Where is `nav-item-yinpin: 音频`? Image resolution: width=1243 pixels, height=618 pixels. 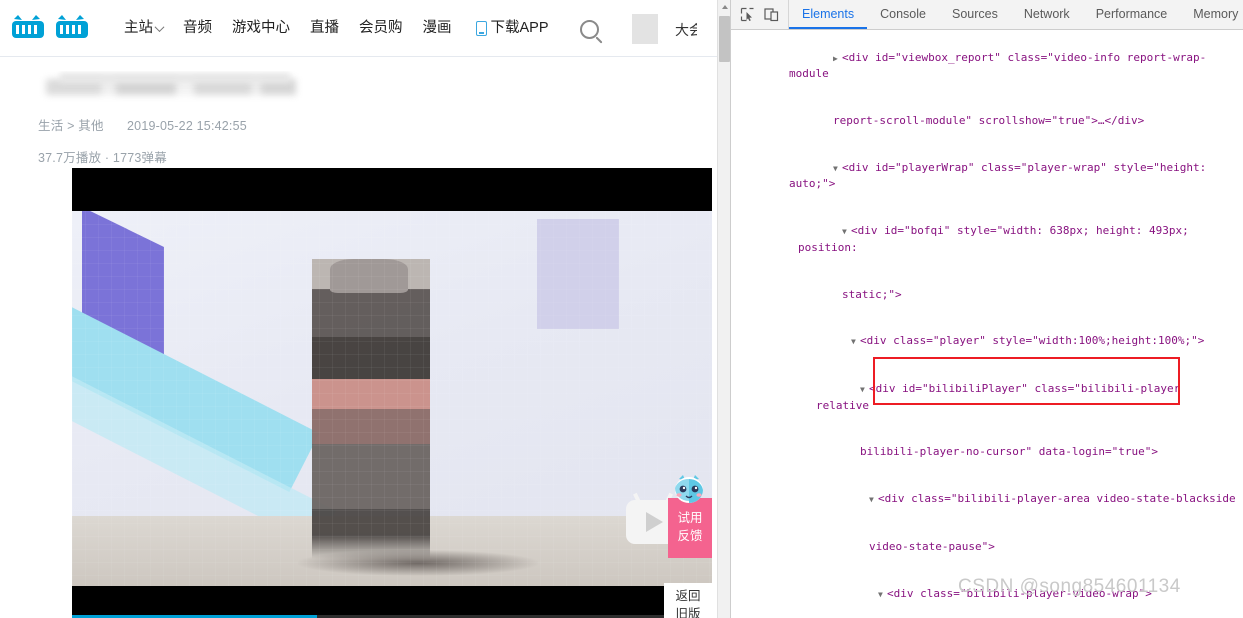 nav-item-yinpin: 音频 is located at coordinates (197, 28).